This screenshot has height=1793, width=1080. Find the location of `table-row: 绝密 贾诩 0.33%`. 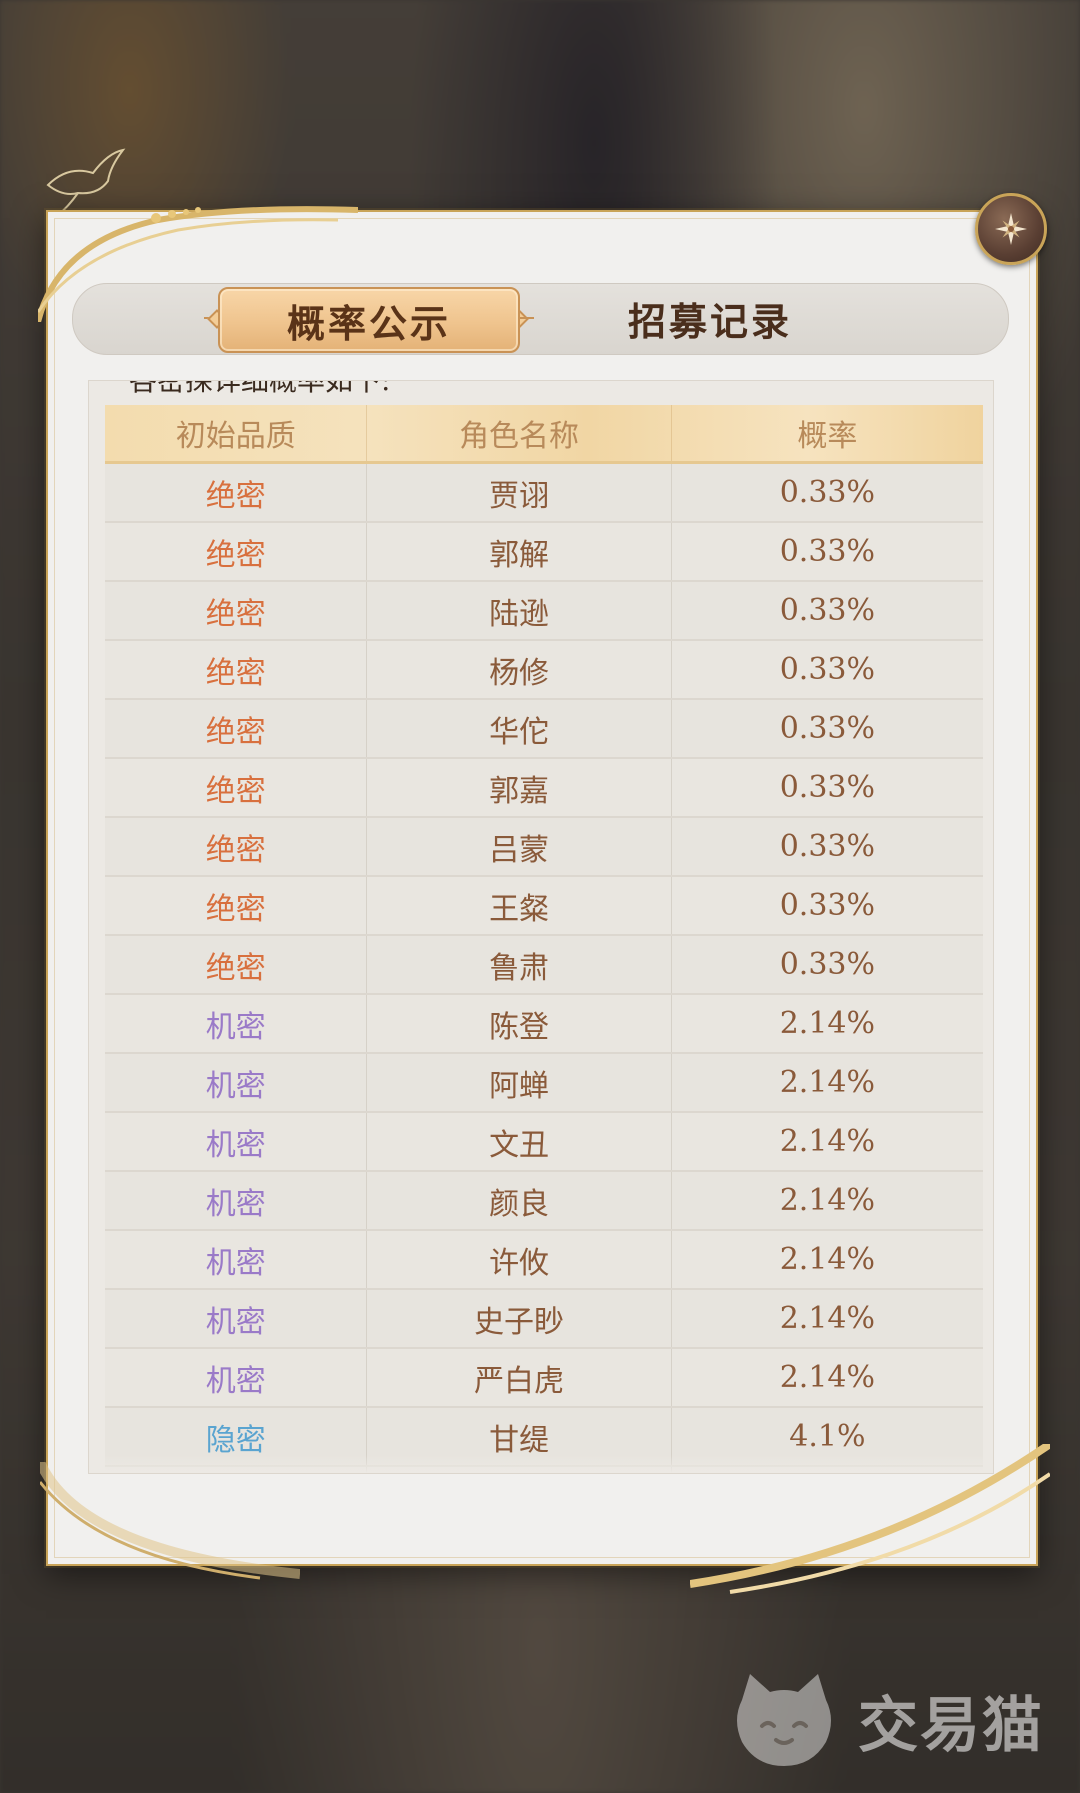

table-row: 绝密 贾诩 0.33% is located at coordinates (544, 493).